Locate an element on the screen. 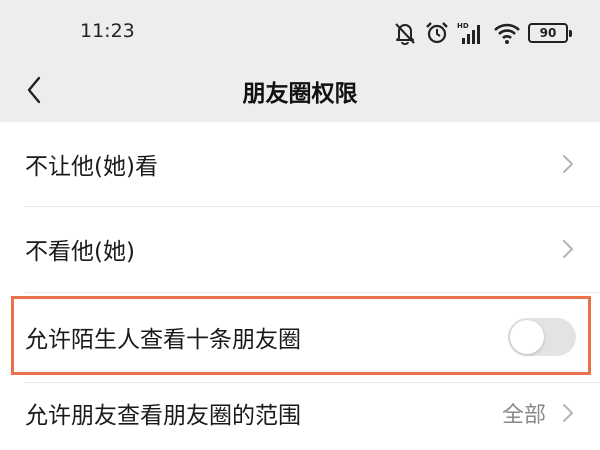  row-label: 允许朋友查看朋友圈的范围 is located at coordinates (163, 416).